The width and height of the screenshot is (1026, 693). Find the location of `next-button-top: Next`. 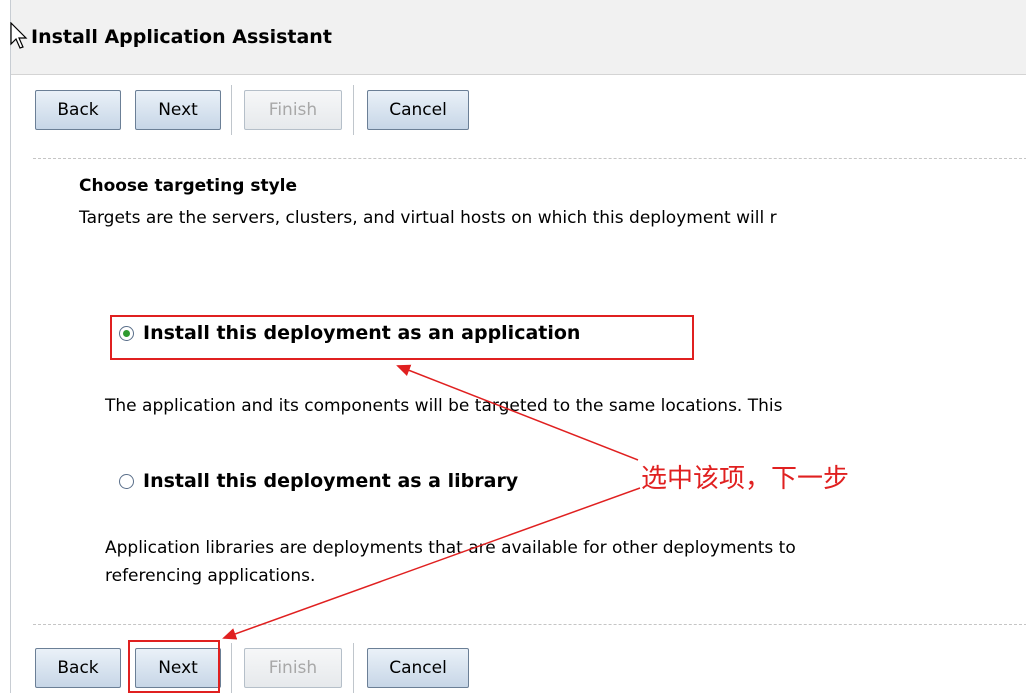

next-button-top: Next is located at coordinates (178, 110).